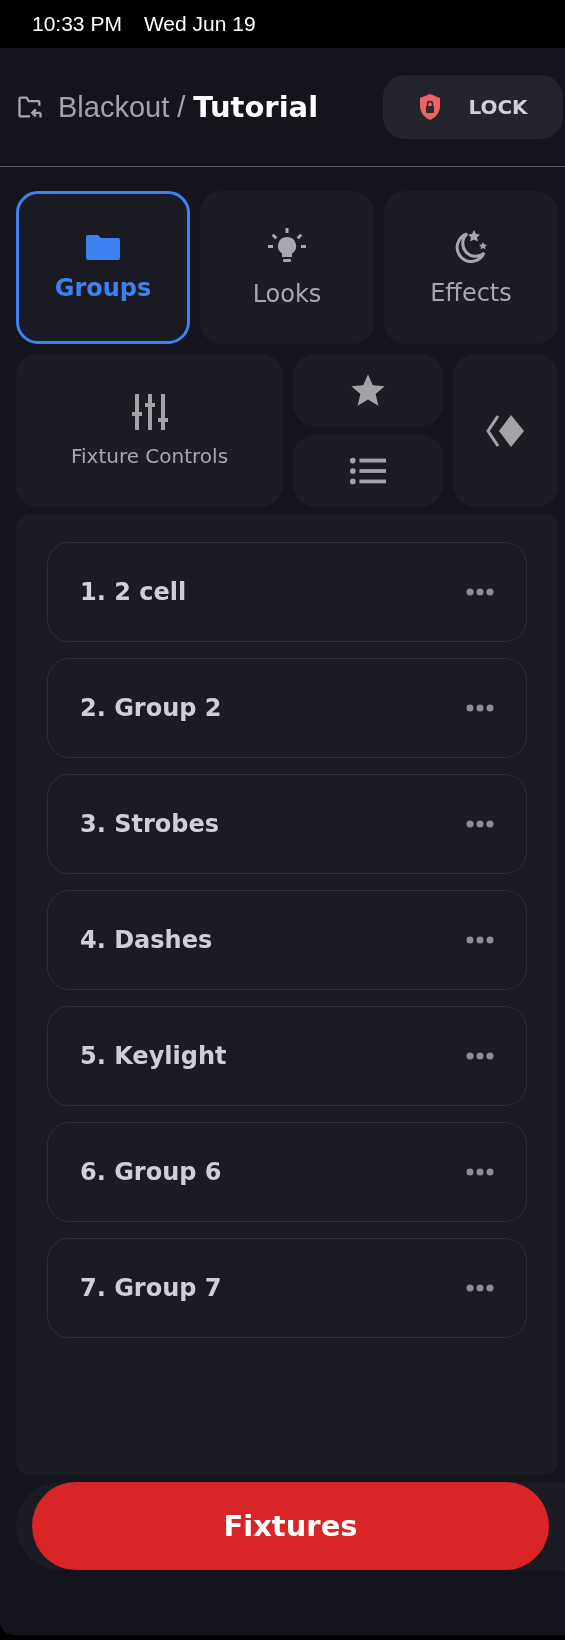 This screenshot has width=565, height=1640. What do you see at coordinates (287, 824) in the screenshot?
I see `group-item: 3. Strobes` at bounding box center [287, 824].